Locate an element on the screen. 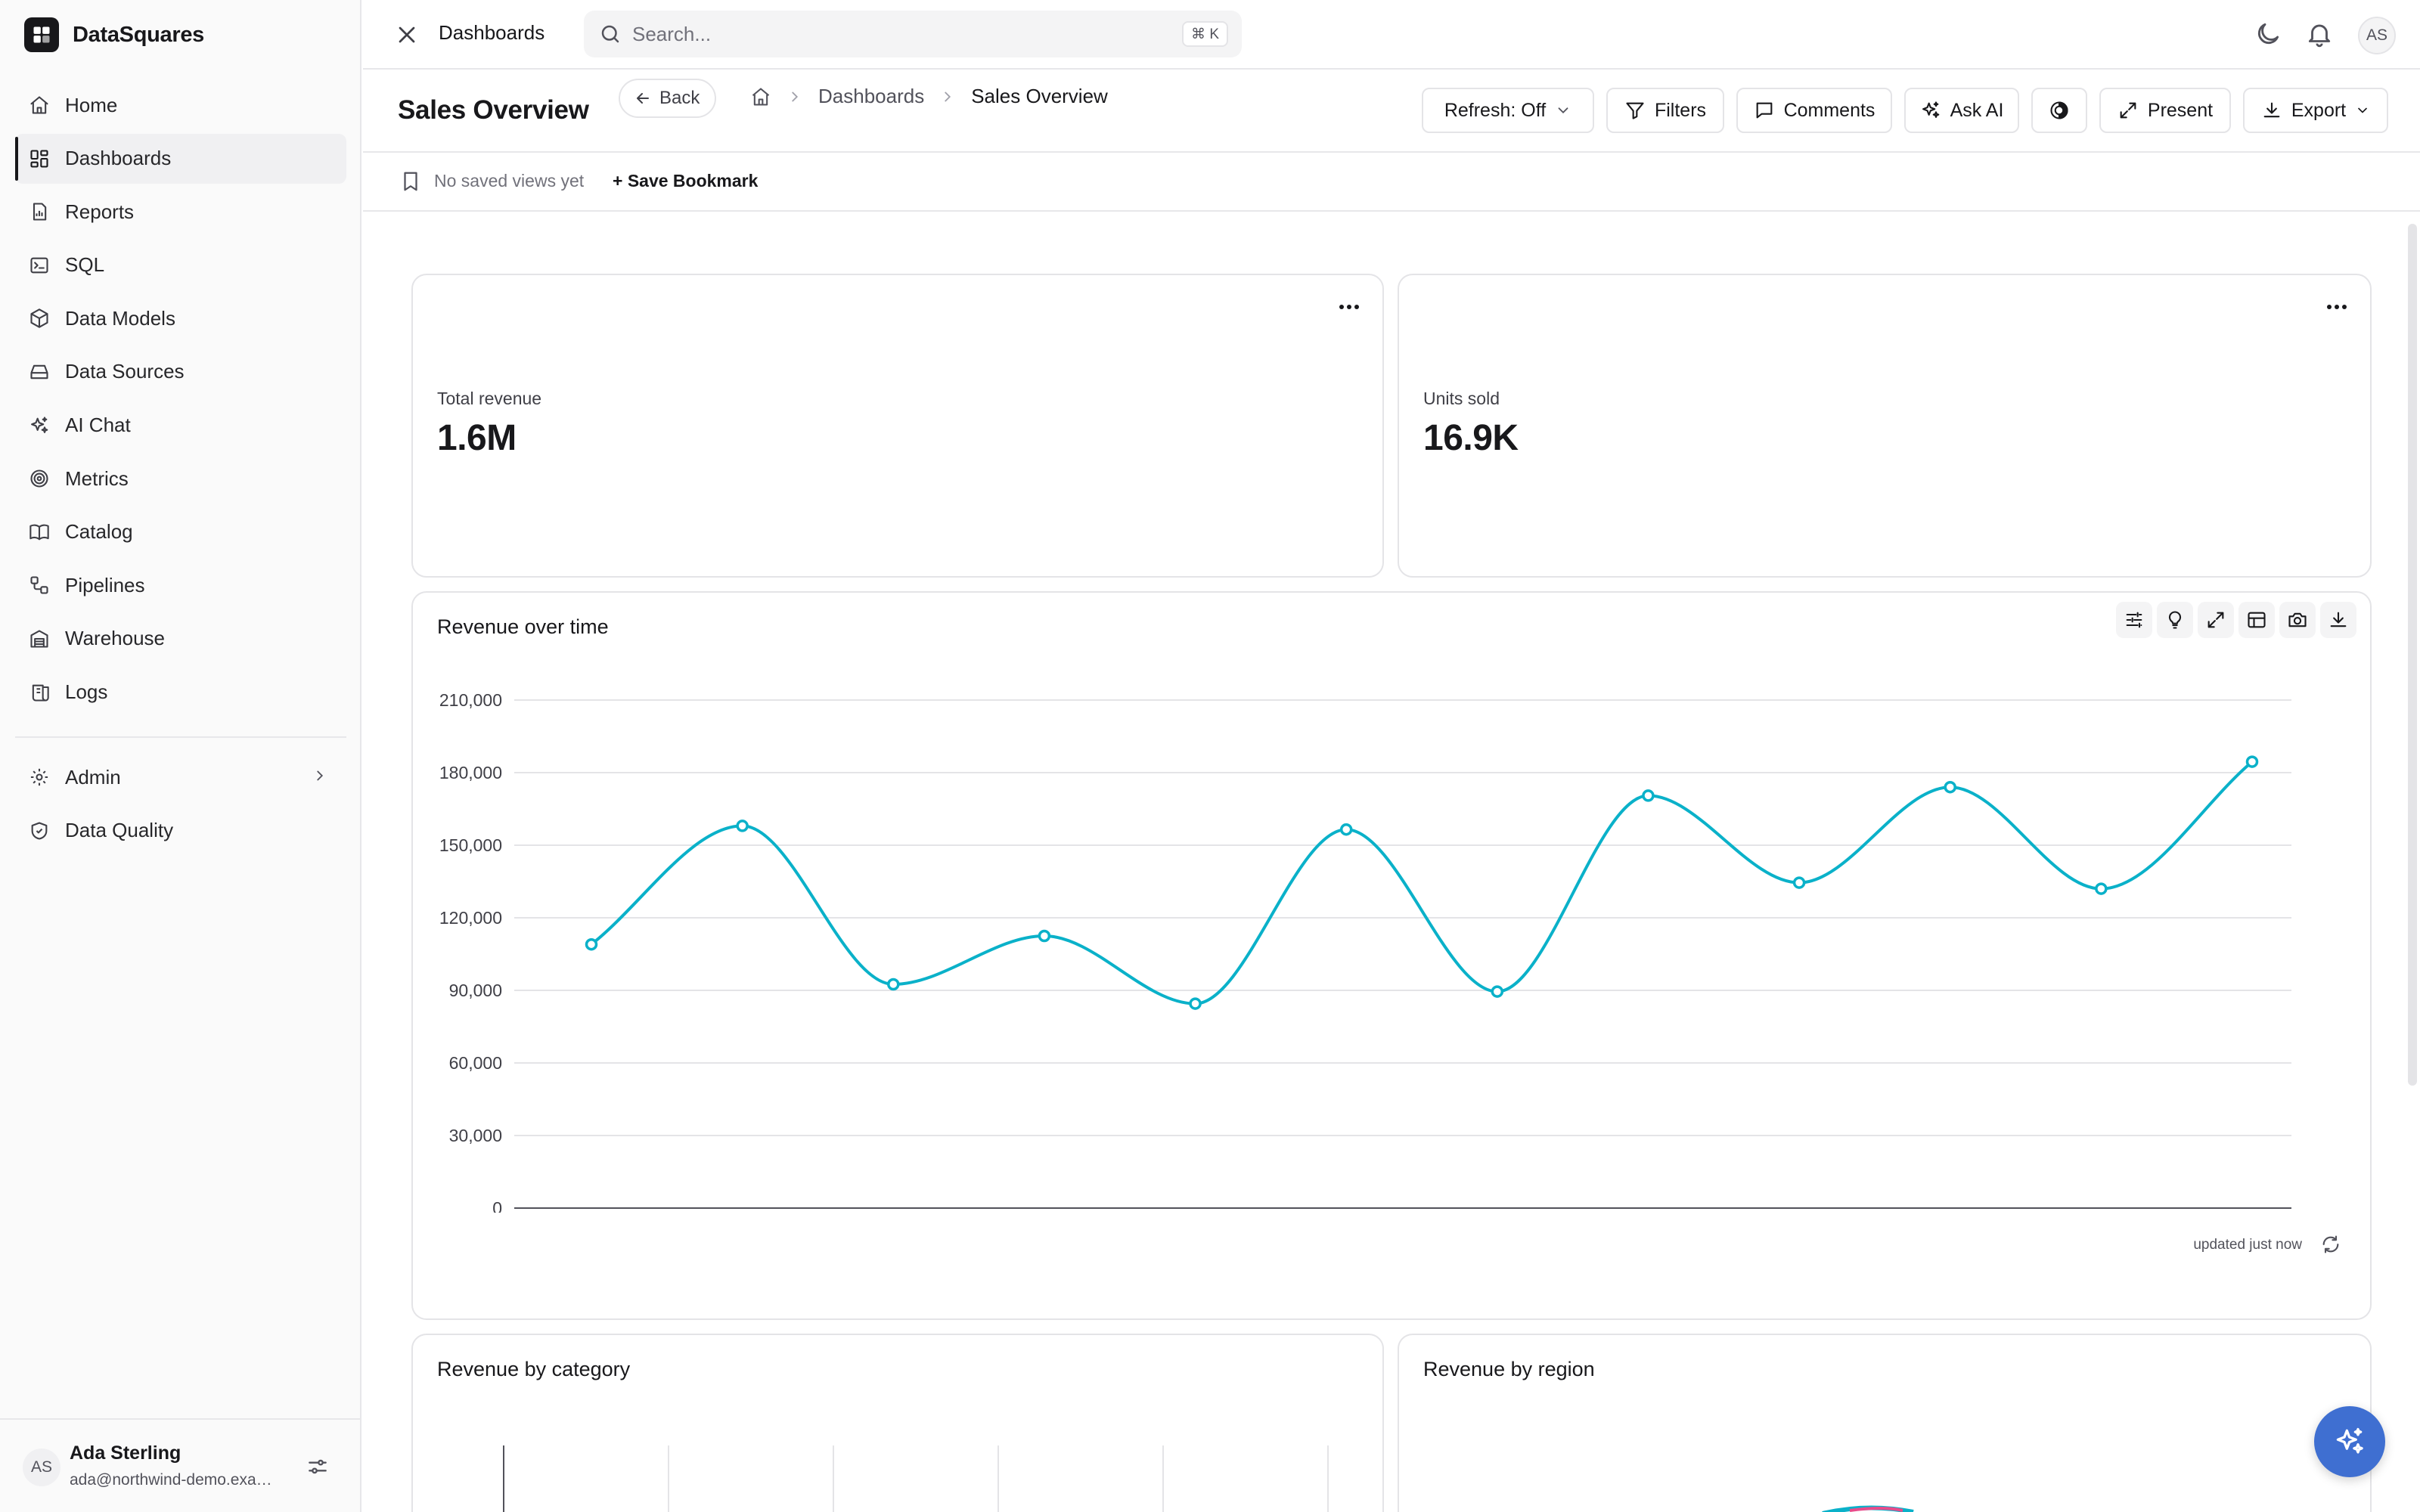 Image resolution: width=2420 pixels, height=1512 pixels. sidebar-item-catalog: Catalog is located at coordinates (180, 532).